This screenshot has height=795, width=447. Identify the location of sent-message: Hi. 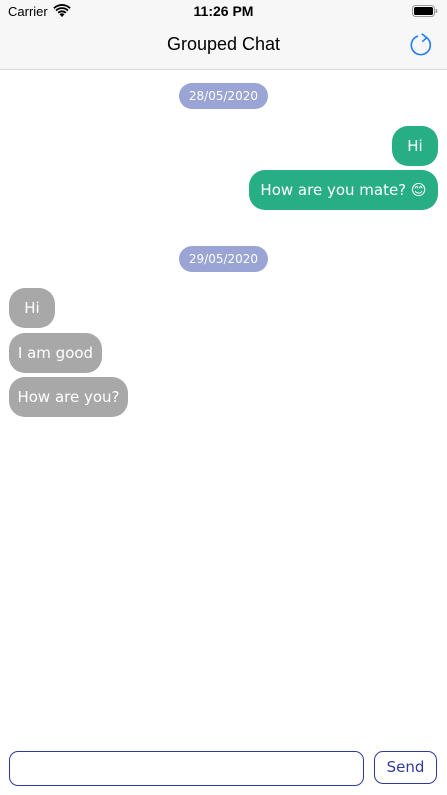
(415, 146).